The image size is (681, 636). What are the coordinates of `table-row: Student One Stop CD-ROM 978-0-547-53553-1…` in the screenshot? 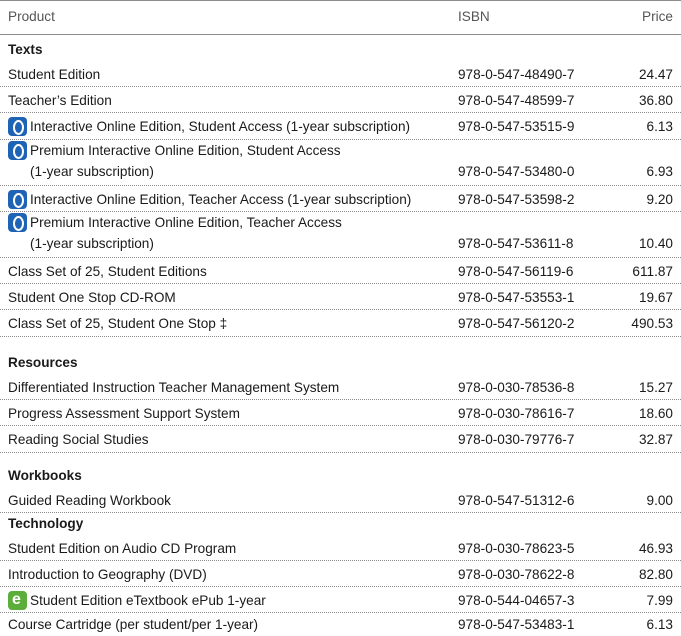 It's located at (340, 297).